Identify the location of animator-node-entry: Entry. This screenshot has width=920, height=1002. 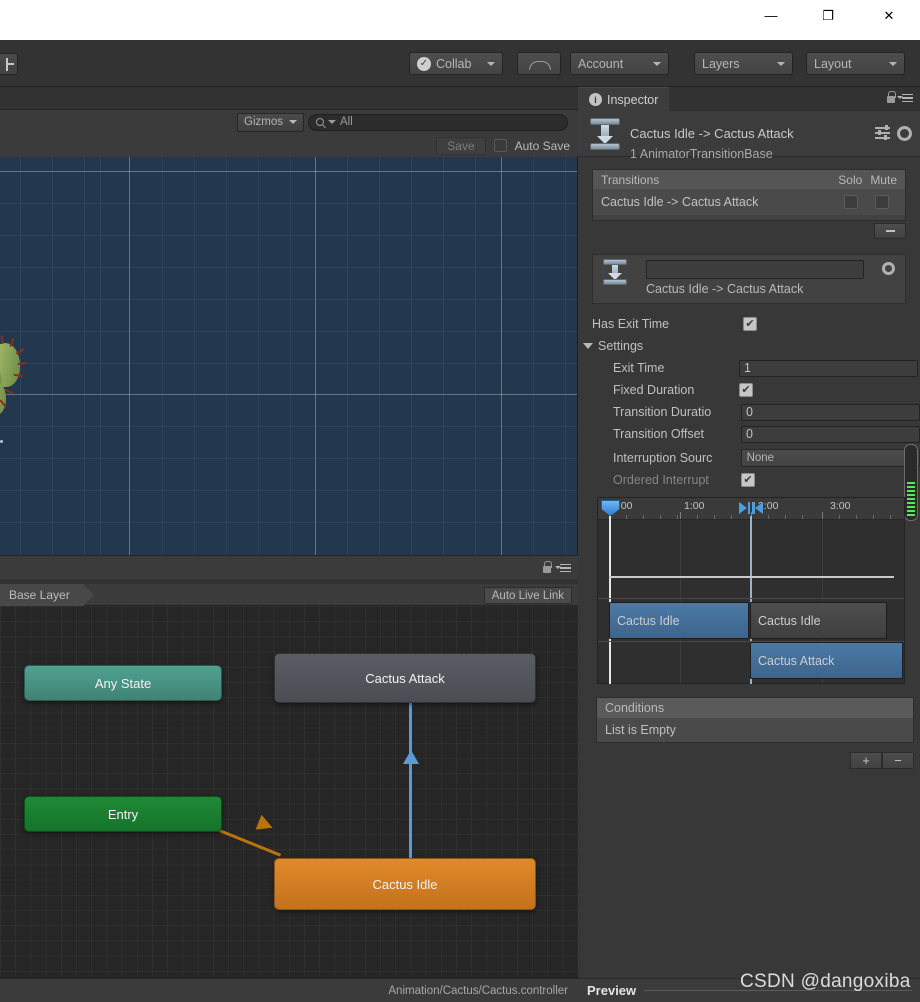
(123, 814).